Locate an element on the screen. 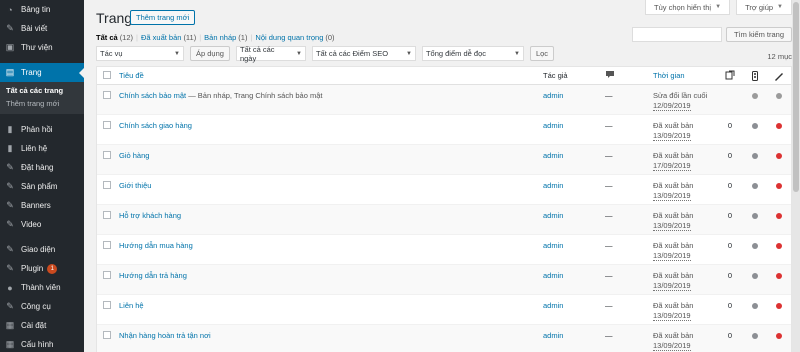 The height and width of the screenshot is (352, 800). sidebar-item-media: ▣ Thư viện is located at coordinates (42, 47).